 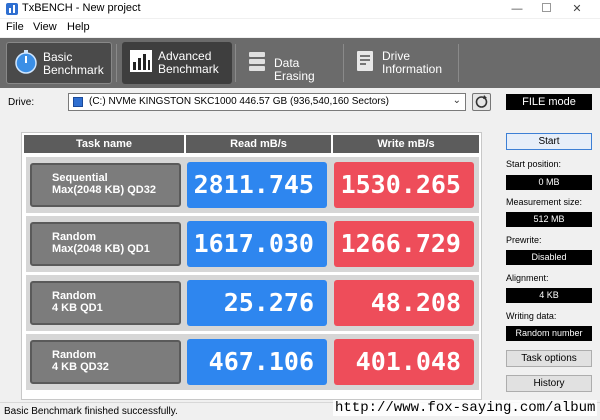 I want to click on task-button: Random 4 KB QD1, so click(x=105, y=303).